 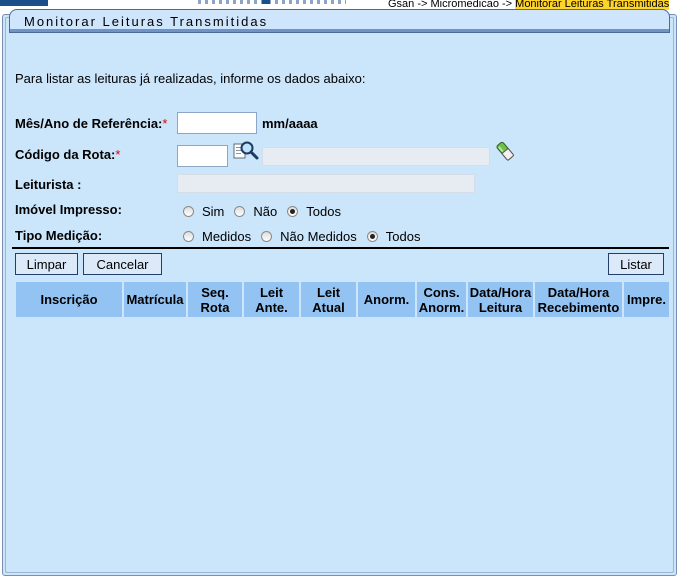 I want to click on mes-ano-unit: mm/aaaa, so click(x=290, y=123).